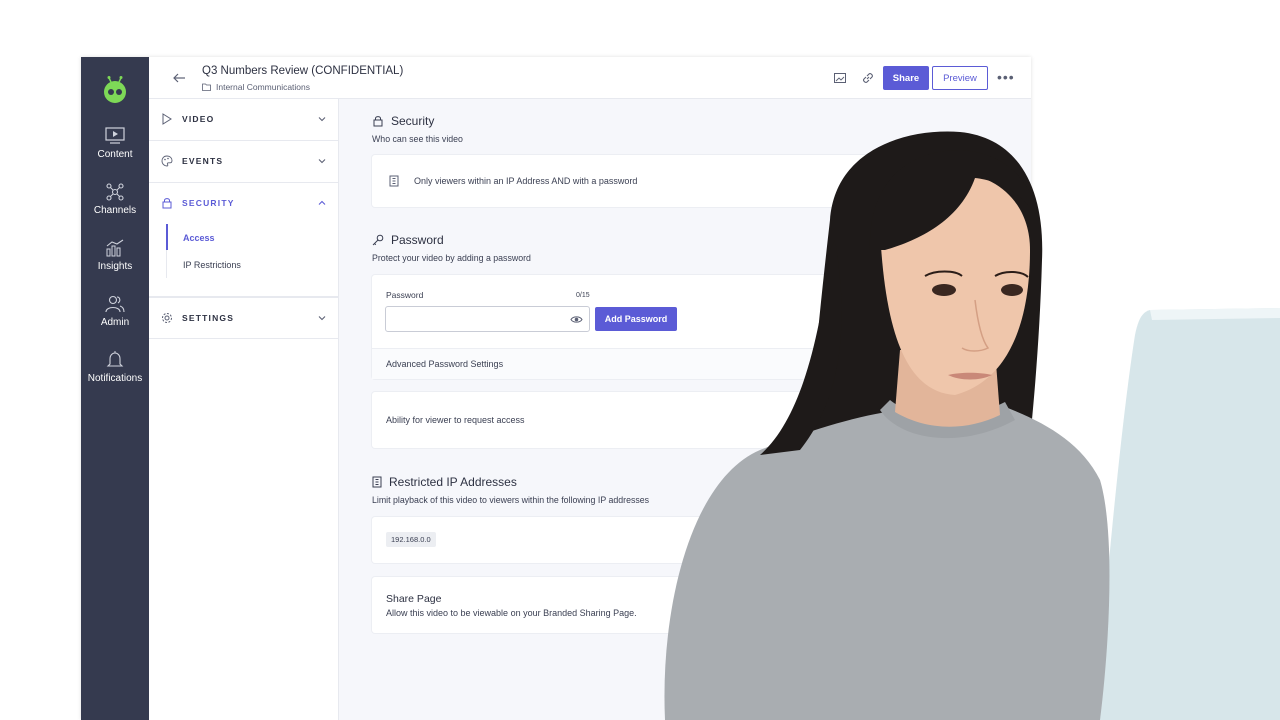 The image size is (1280, 720). I want to click on password-heading: Password, so click(408, 240).